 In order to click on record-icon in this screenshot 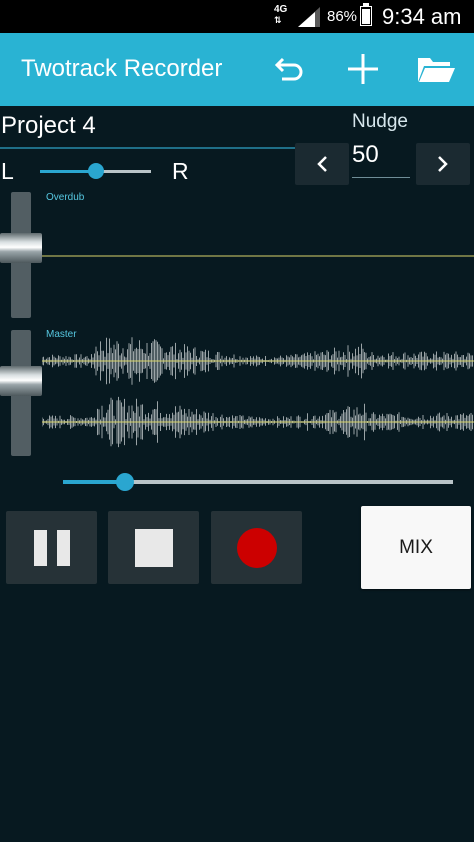, I will do `click(256, 547)`.